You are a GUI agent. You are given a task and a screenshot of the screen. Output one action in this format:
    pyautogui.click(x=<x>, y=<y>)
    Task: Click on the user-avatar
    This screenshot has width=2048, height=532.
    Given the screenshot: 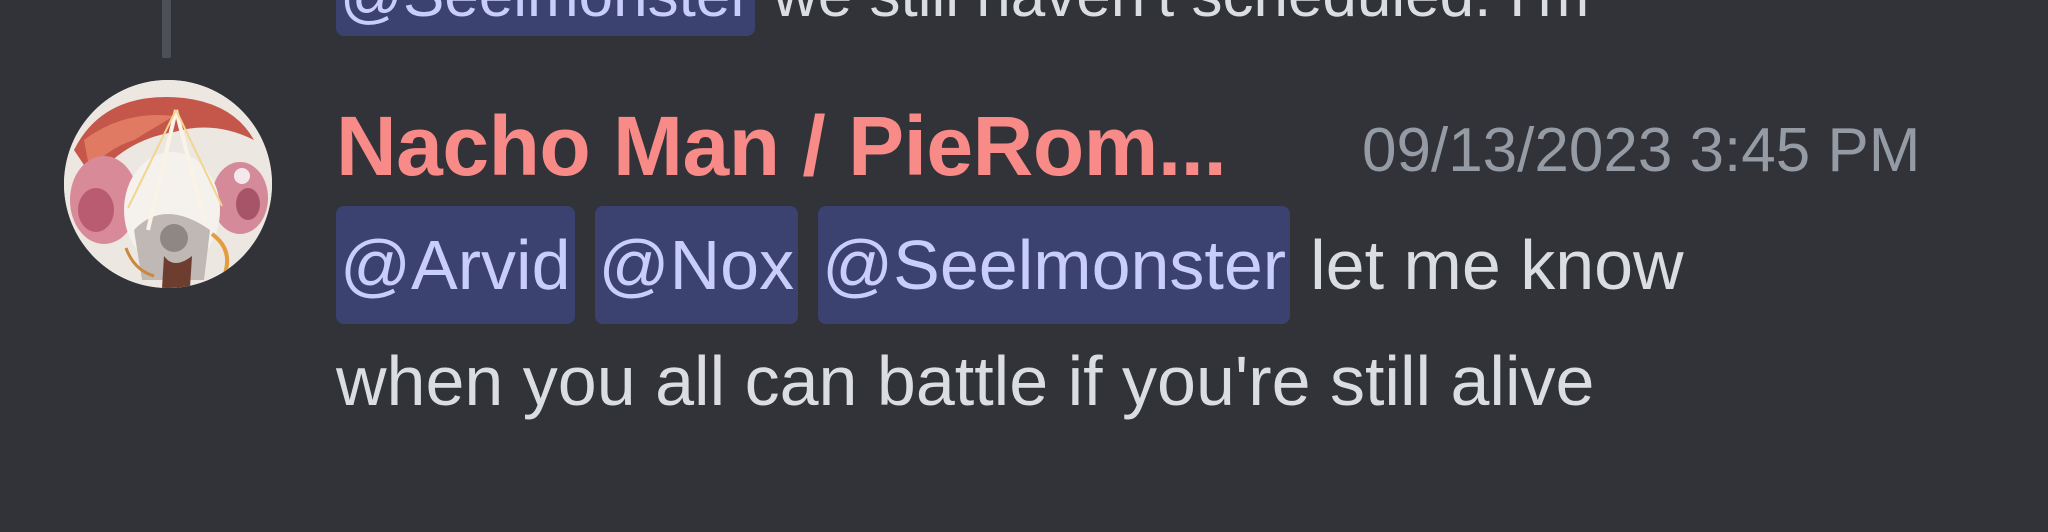 What is the action you would take?
    pyautogui.click(x=168, y=184)
    